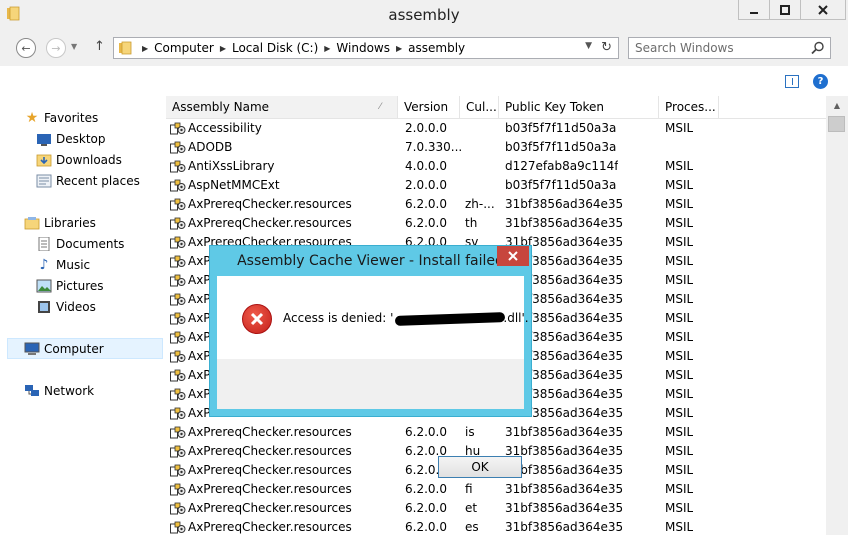 Image resolution: width=848 pixels, height=535 pixels. Describe the element at coordinates (66, 307) in the screenshot. I see `nav-item-videos: Videos` at that location.